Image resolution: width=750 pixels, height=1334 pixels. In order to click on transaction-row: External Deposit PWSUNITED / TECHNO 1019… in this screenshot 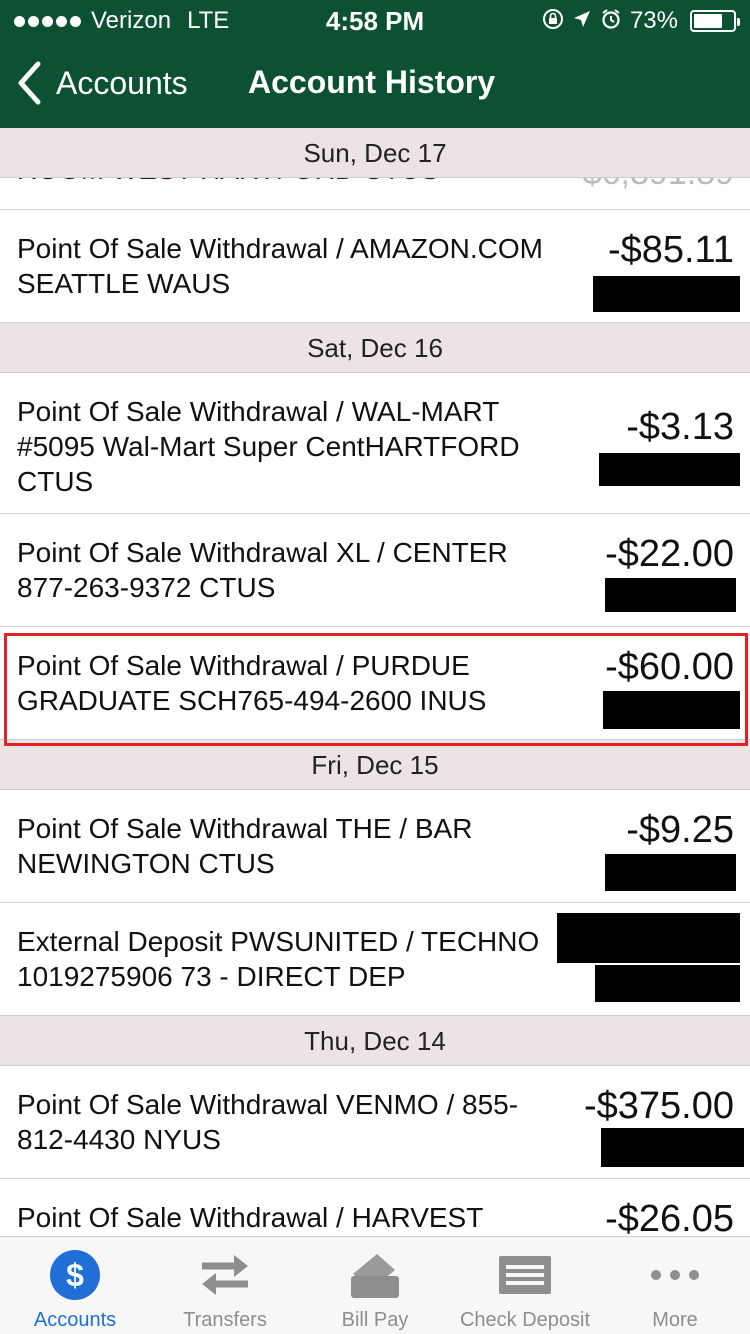, I will do `click(375, 959)`.